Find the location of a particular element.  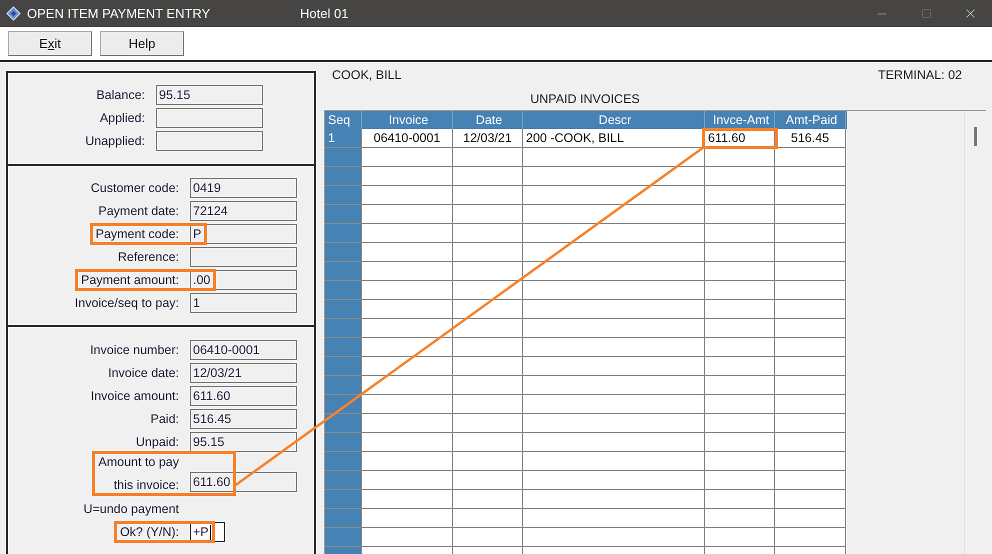

terminal-label: TERMINAL: 02 is located at coordinates (920, 75).